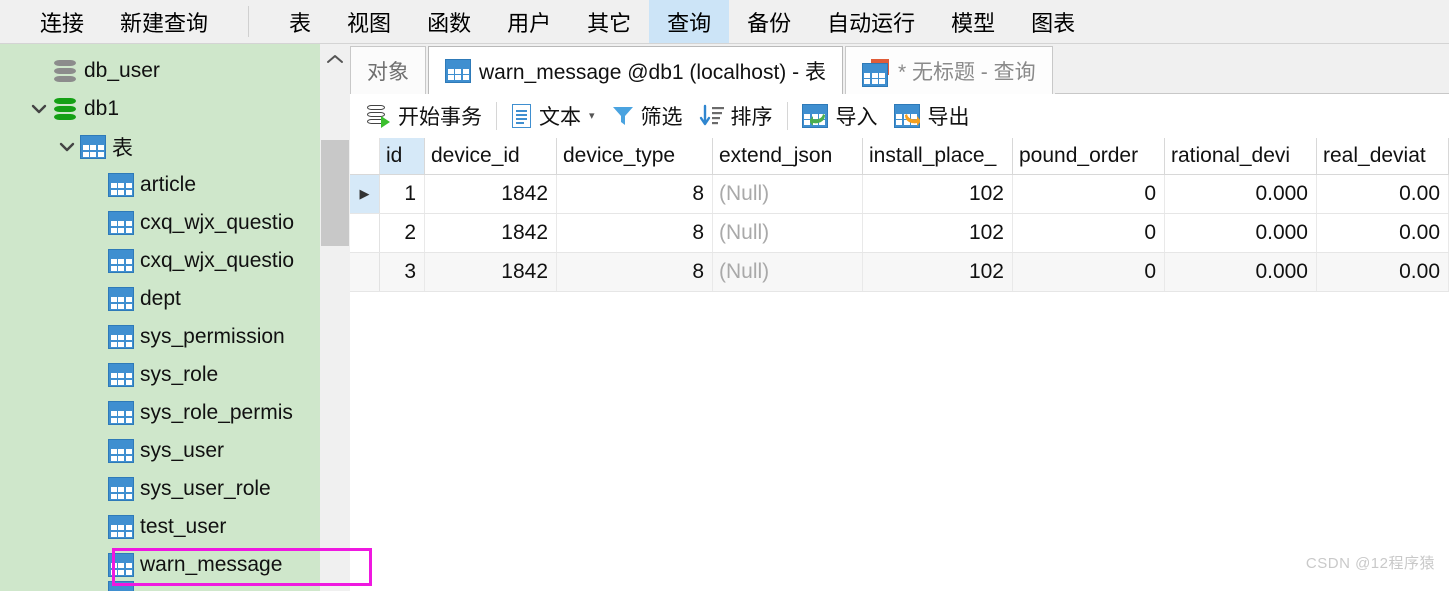  What do you see at coordinates (402, 233) in the screenshot?
I see `grid-cell: 2` at bounding box center [402, 233].